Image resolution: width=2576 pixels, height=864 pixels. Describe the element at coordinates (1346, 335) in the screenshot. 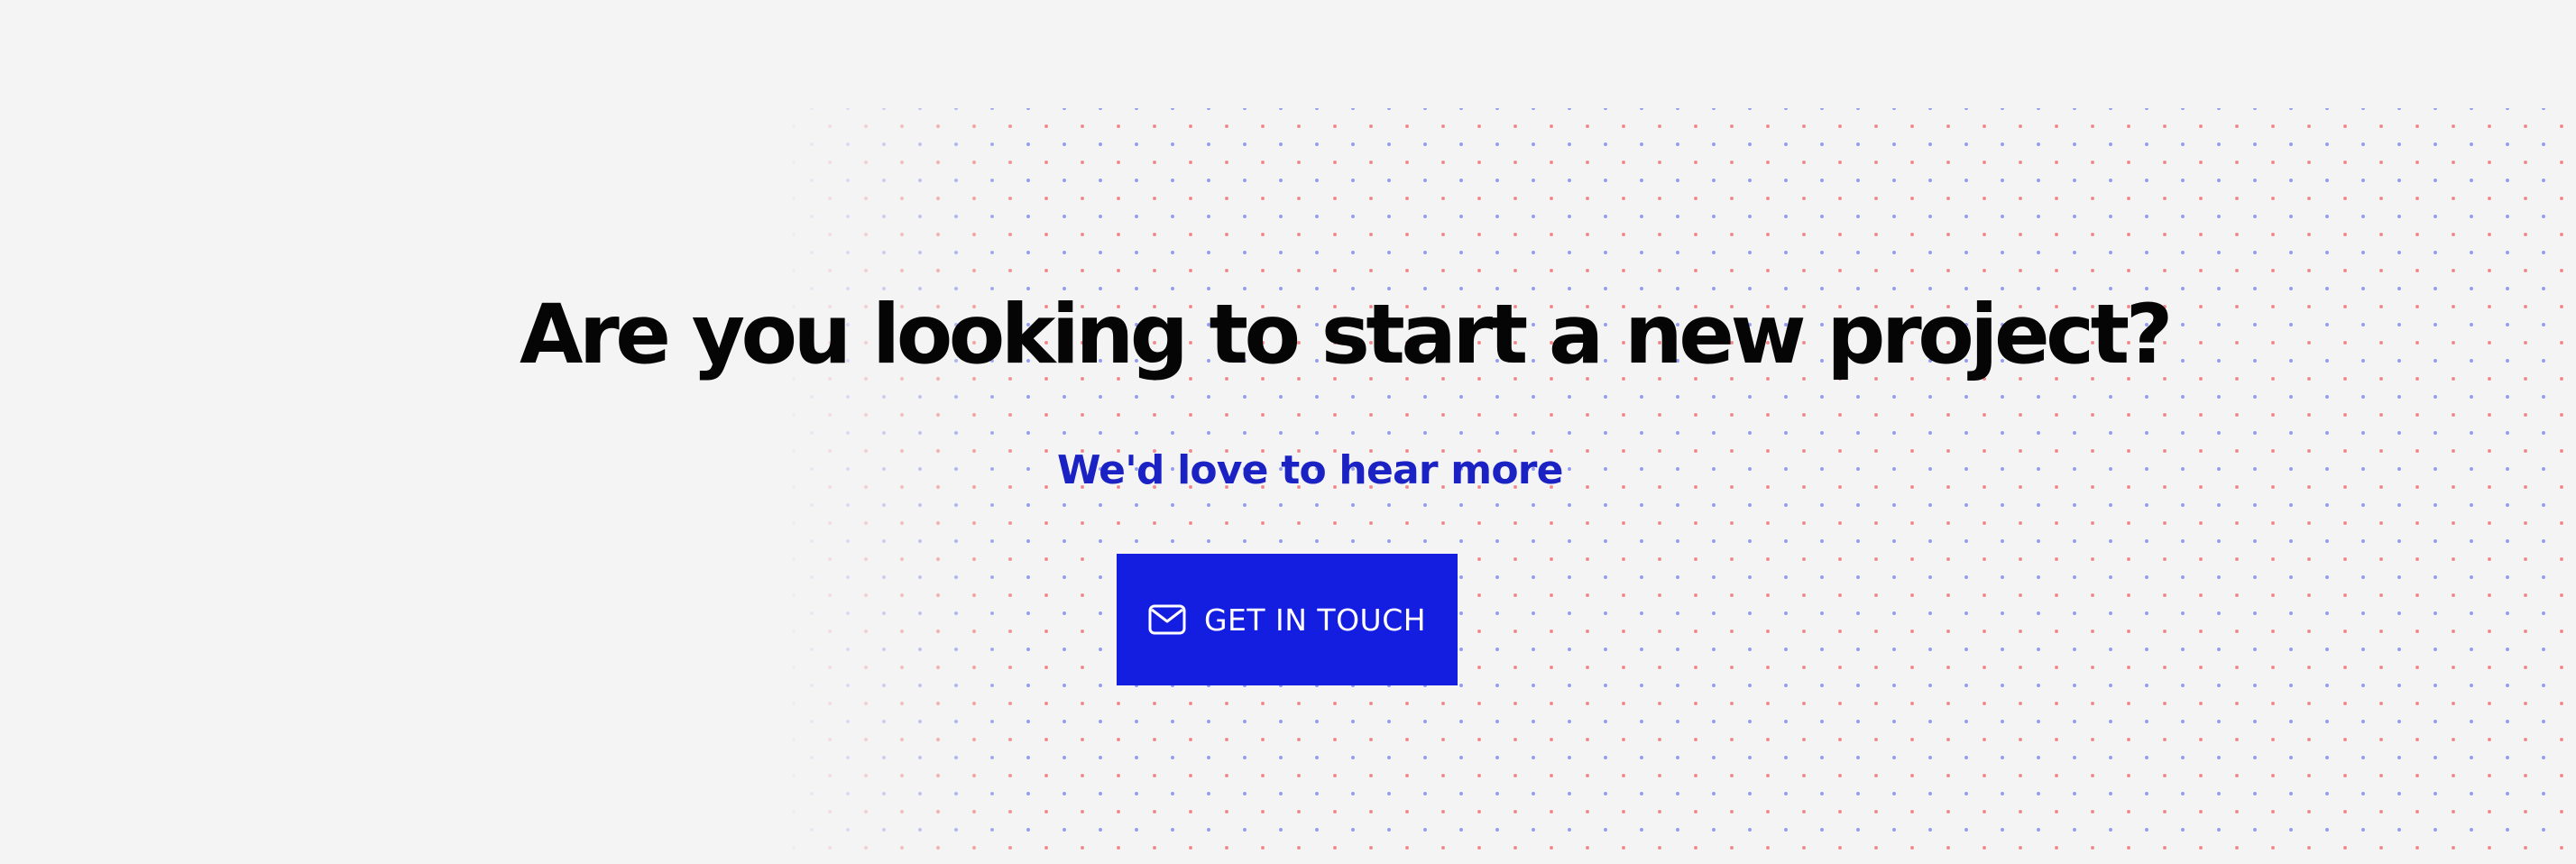

I see `page-title: Are you looking to start a new project?` at that location.